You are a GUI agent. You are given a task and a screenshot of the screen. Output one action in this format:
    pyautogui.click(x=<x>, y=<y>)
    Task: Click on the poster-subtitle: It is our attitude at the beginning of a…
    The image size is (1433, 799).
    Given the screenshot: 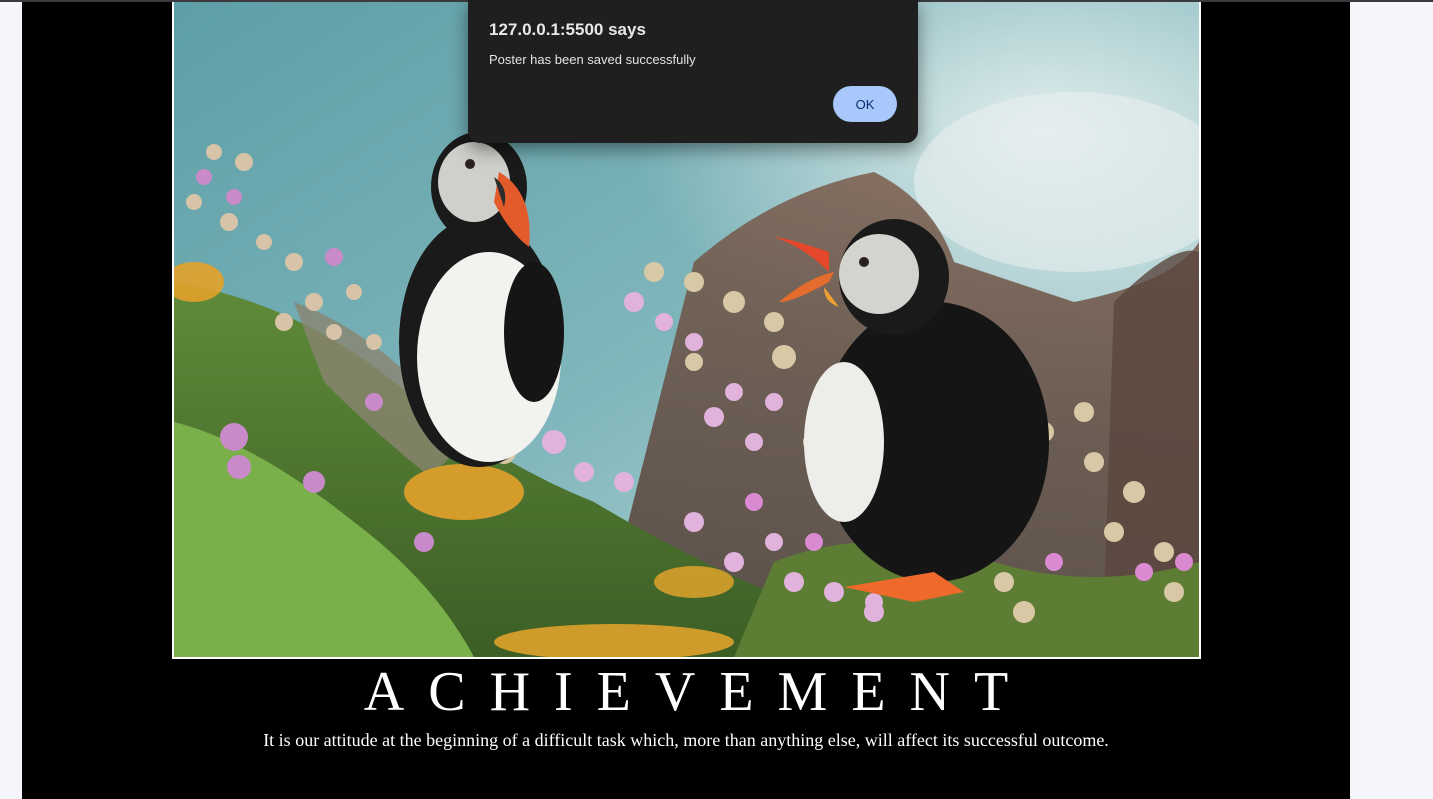 What is the action you would take?
    pyautogui.click(x=686, y=740)
    